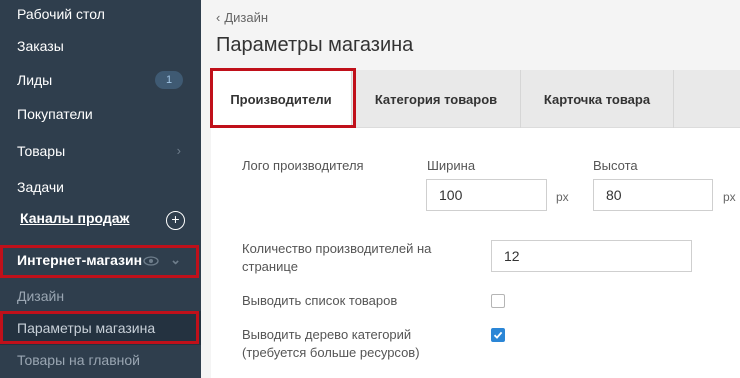 The image size is (740, 378). I want to click on breadcrumb: ‹ Дизайн, so click(242, 17).